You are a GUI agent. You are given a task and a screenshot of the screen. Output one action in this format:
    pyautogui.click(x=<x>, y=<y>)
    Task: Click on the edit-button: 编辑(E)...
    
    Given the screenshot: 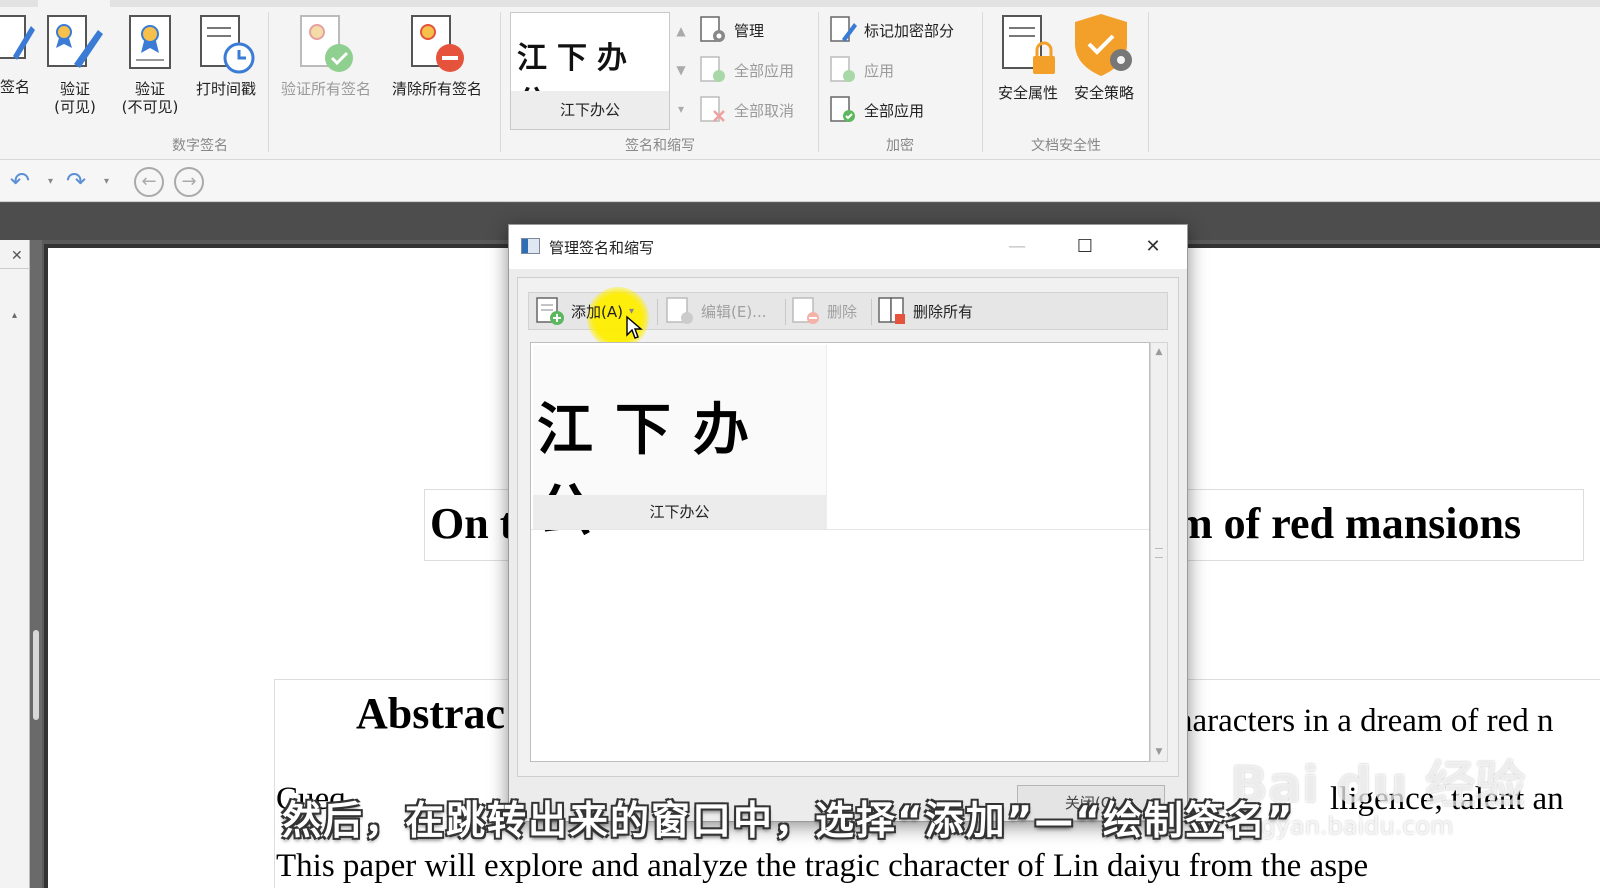 What is the action you would take?
    pyautogui.click(x=716, y=311)
    